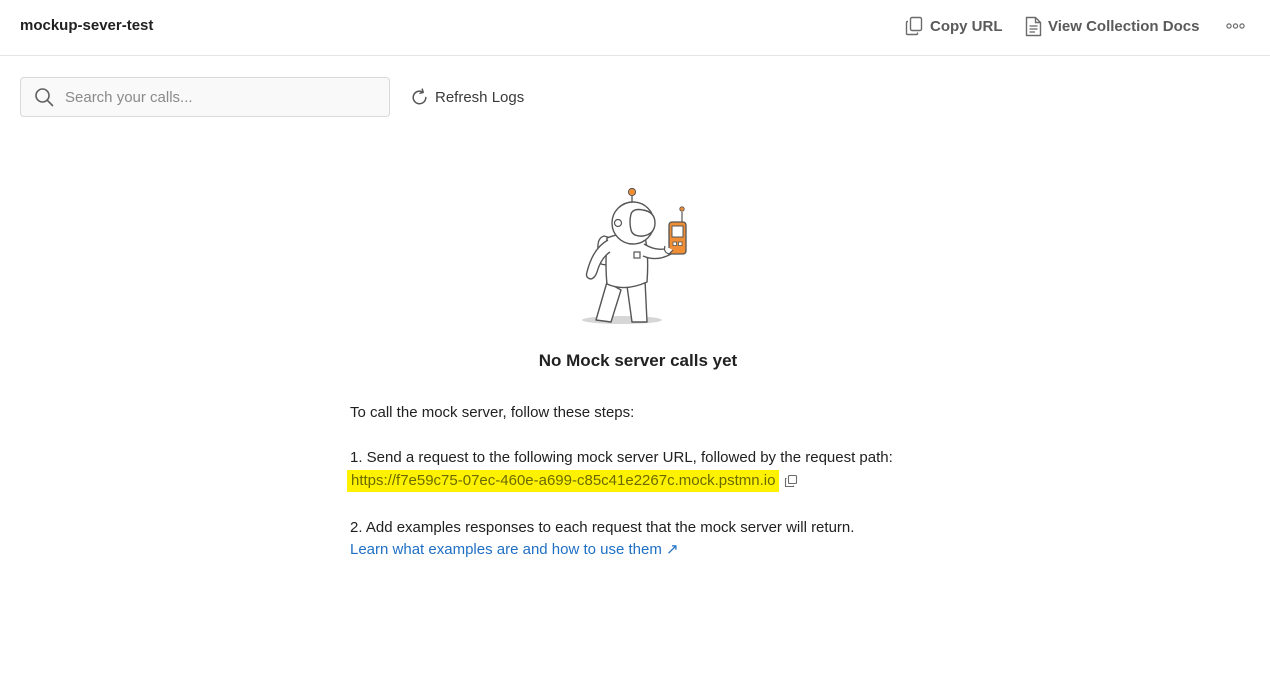 This screenshot has width=1270, height=691. What do you see at coordinates (215, 97) in the screenshot?
I see `search-input` at bounding box center [215, 97].